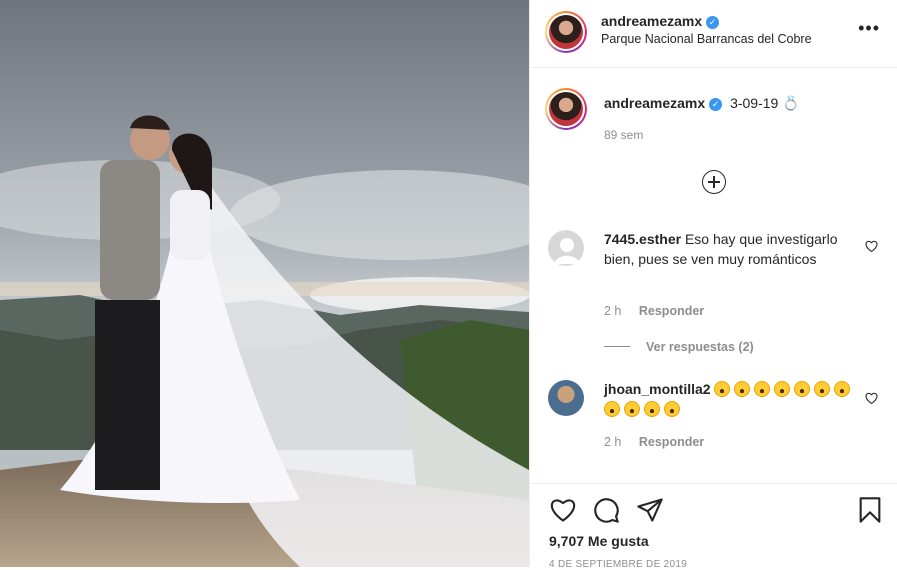 This screenshot has width=897, height=570. Describe the element at coordinates (599, 541) in the screenshot. I see `likes-count: 9,707 Me gusta` at that location.